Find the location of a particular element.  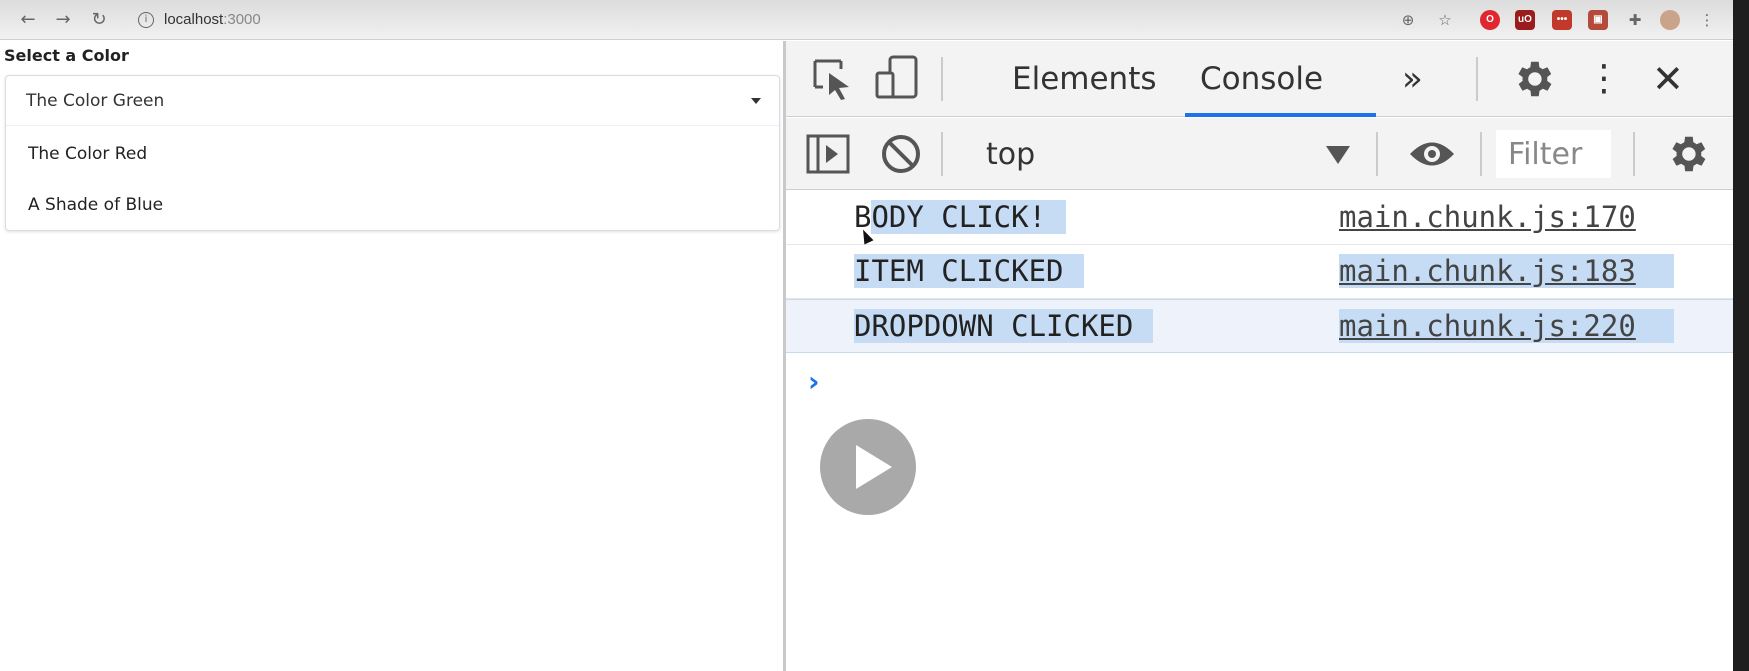

console-log-row: BODY CLICK! main.chunk.js:170 is located at coordinates (1259, 218).